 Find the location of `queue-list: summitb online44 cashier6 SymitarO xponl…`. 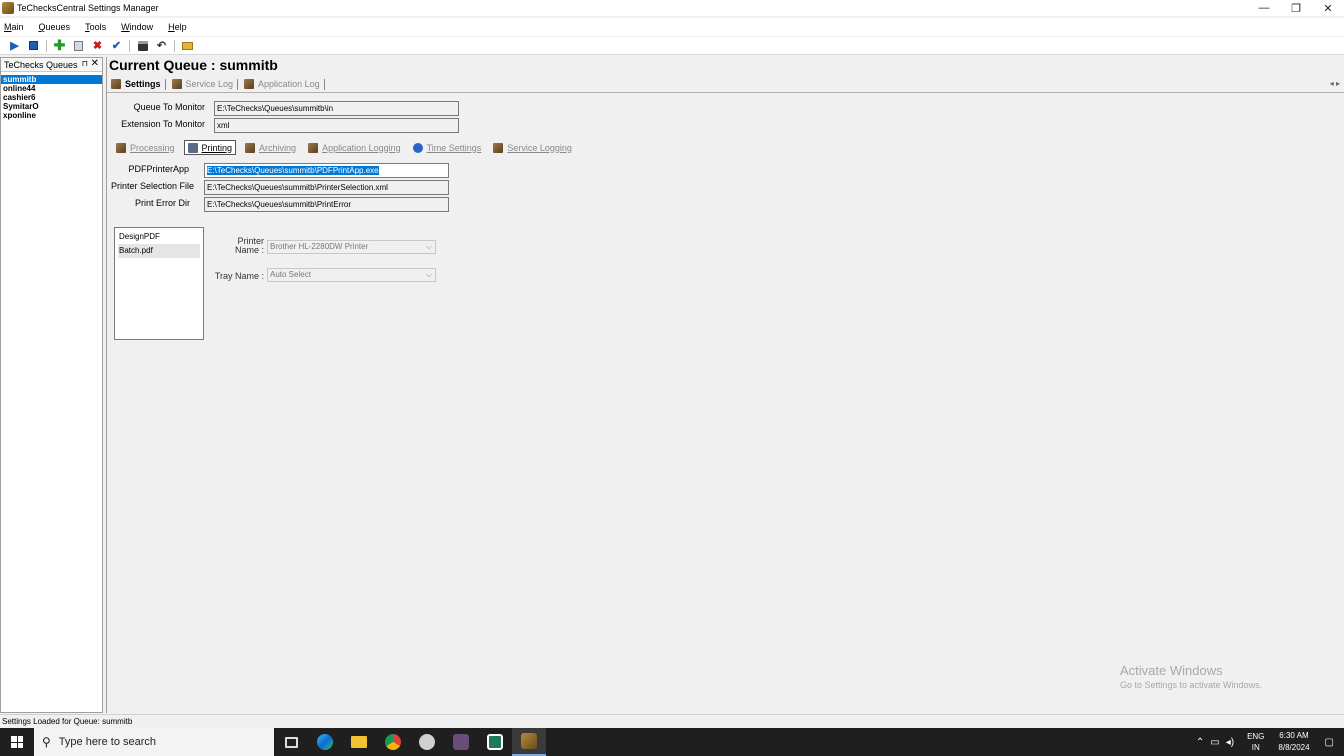

queue-list: summitb online44 cashier6 SymitarO xponl… is located at coordinates (51, 97).